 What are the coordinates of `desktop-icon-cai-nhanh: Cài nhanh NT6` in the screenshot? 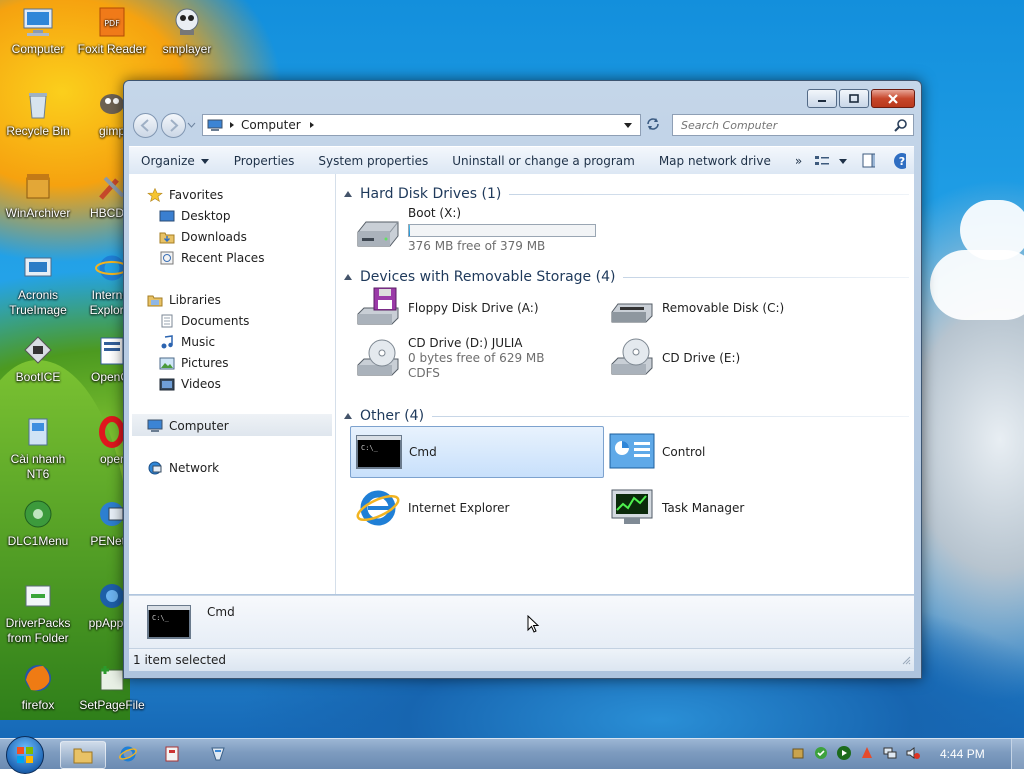 It's located at (38, 449).